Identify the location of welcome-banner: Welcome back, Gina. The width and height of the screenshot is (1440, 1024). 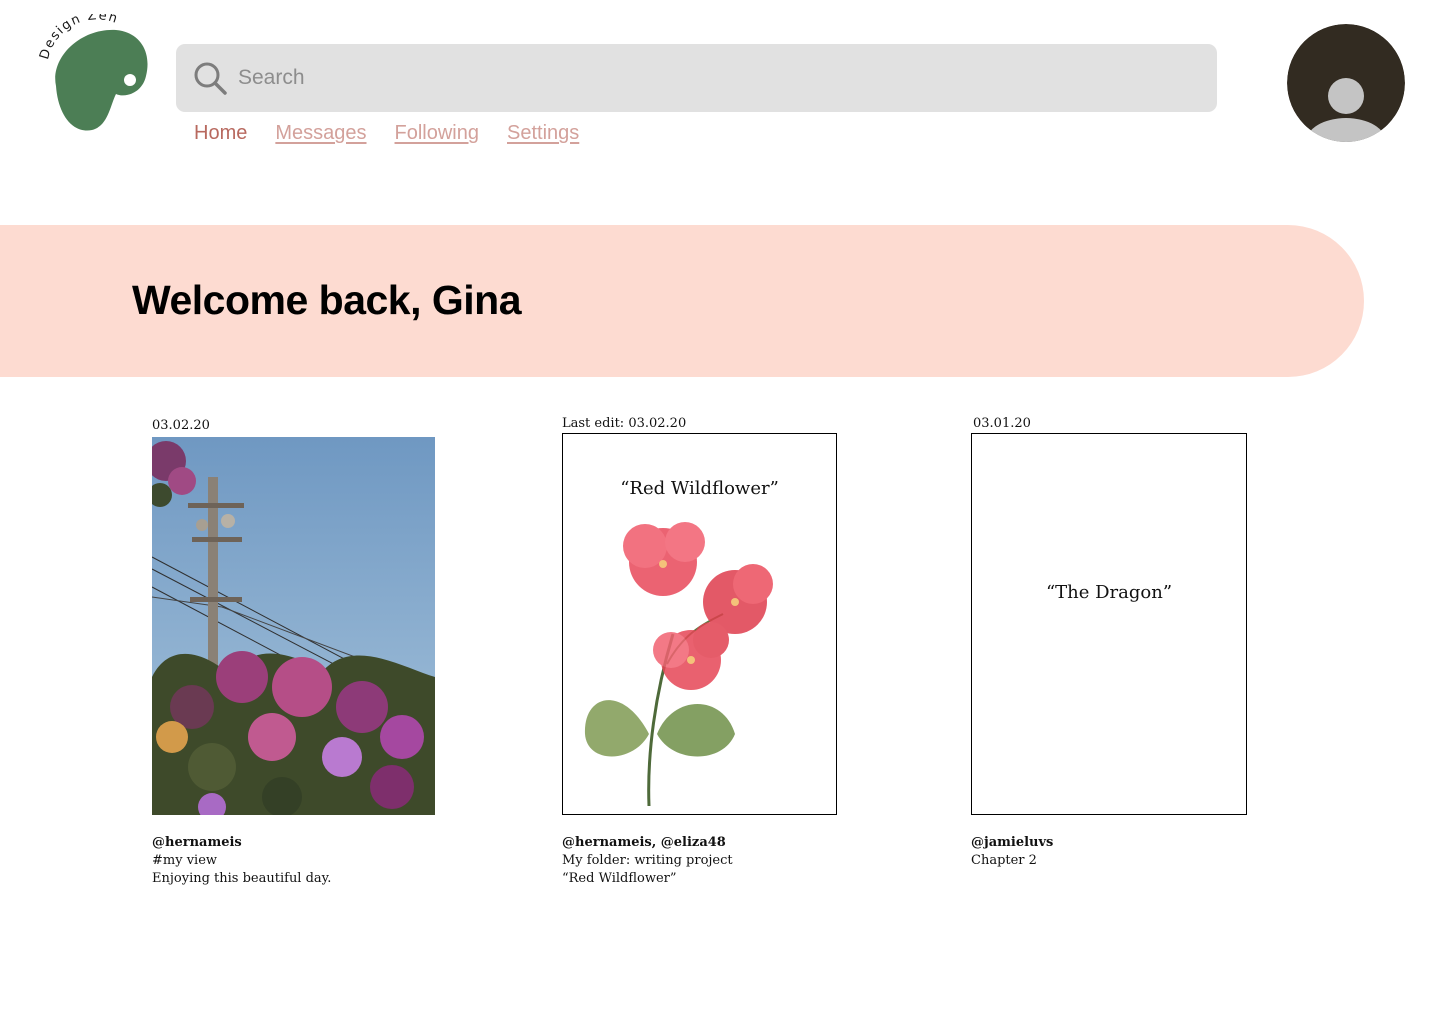
(682, 301).